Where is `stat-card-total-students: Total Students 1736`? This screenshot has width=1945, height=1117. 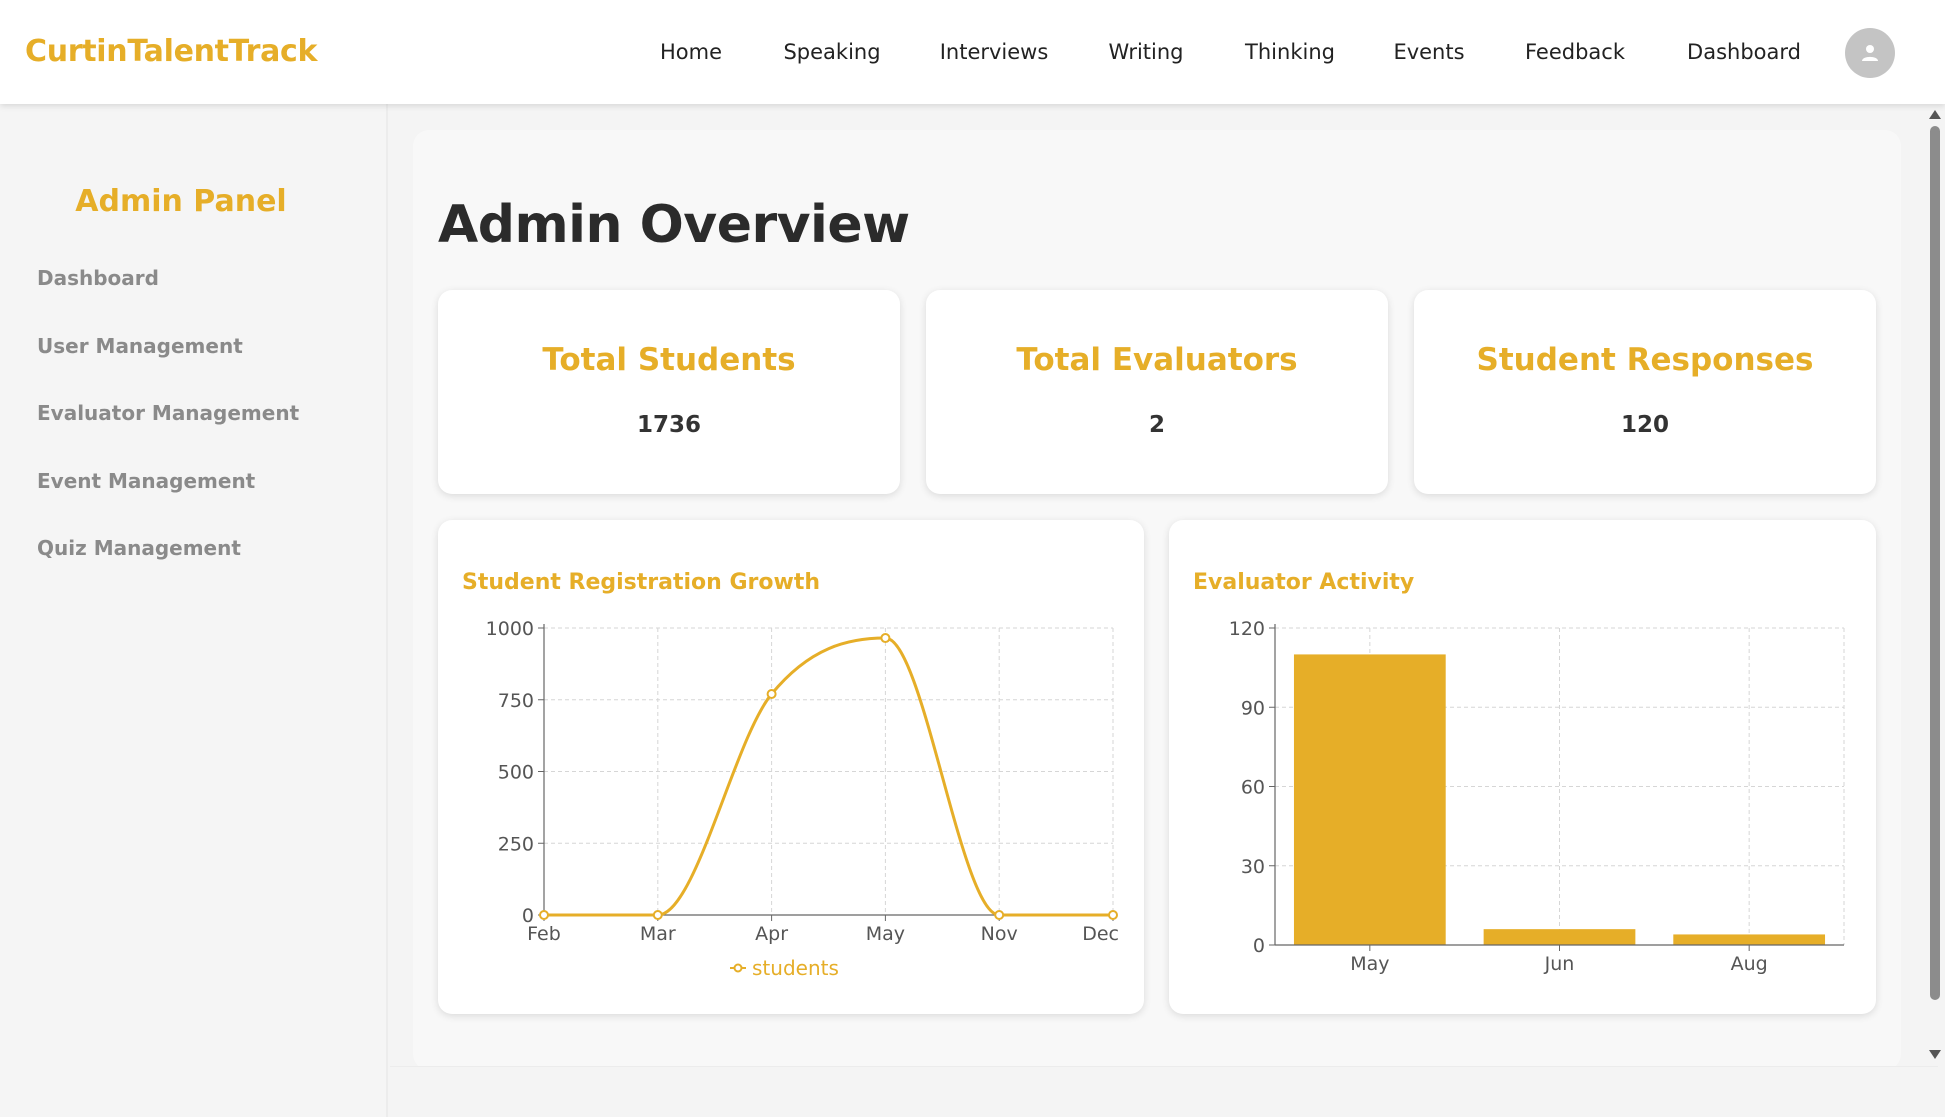
stat-card-total-students: Total Students 1736 is located at coordinates (669, 392).